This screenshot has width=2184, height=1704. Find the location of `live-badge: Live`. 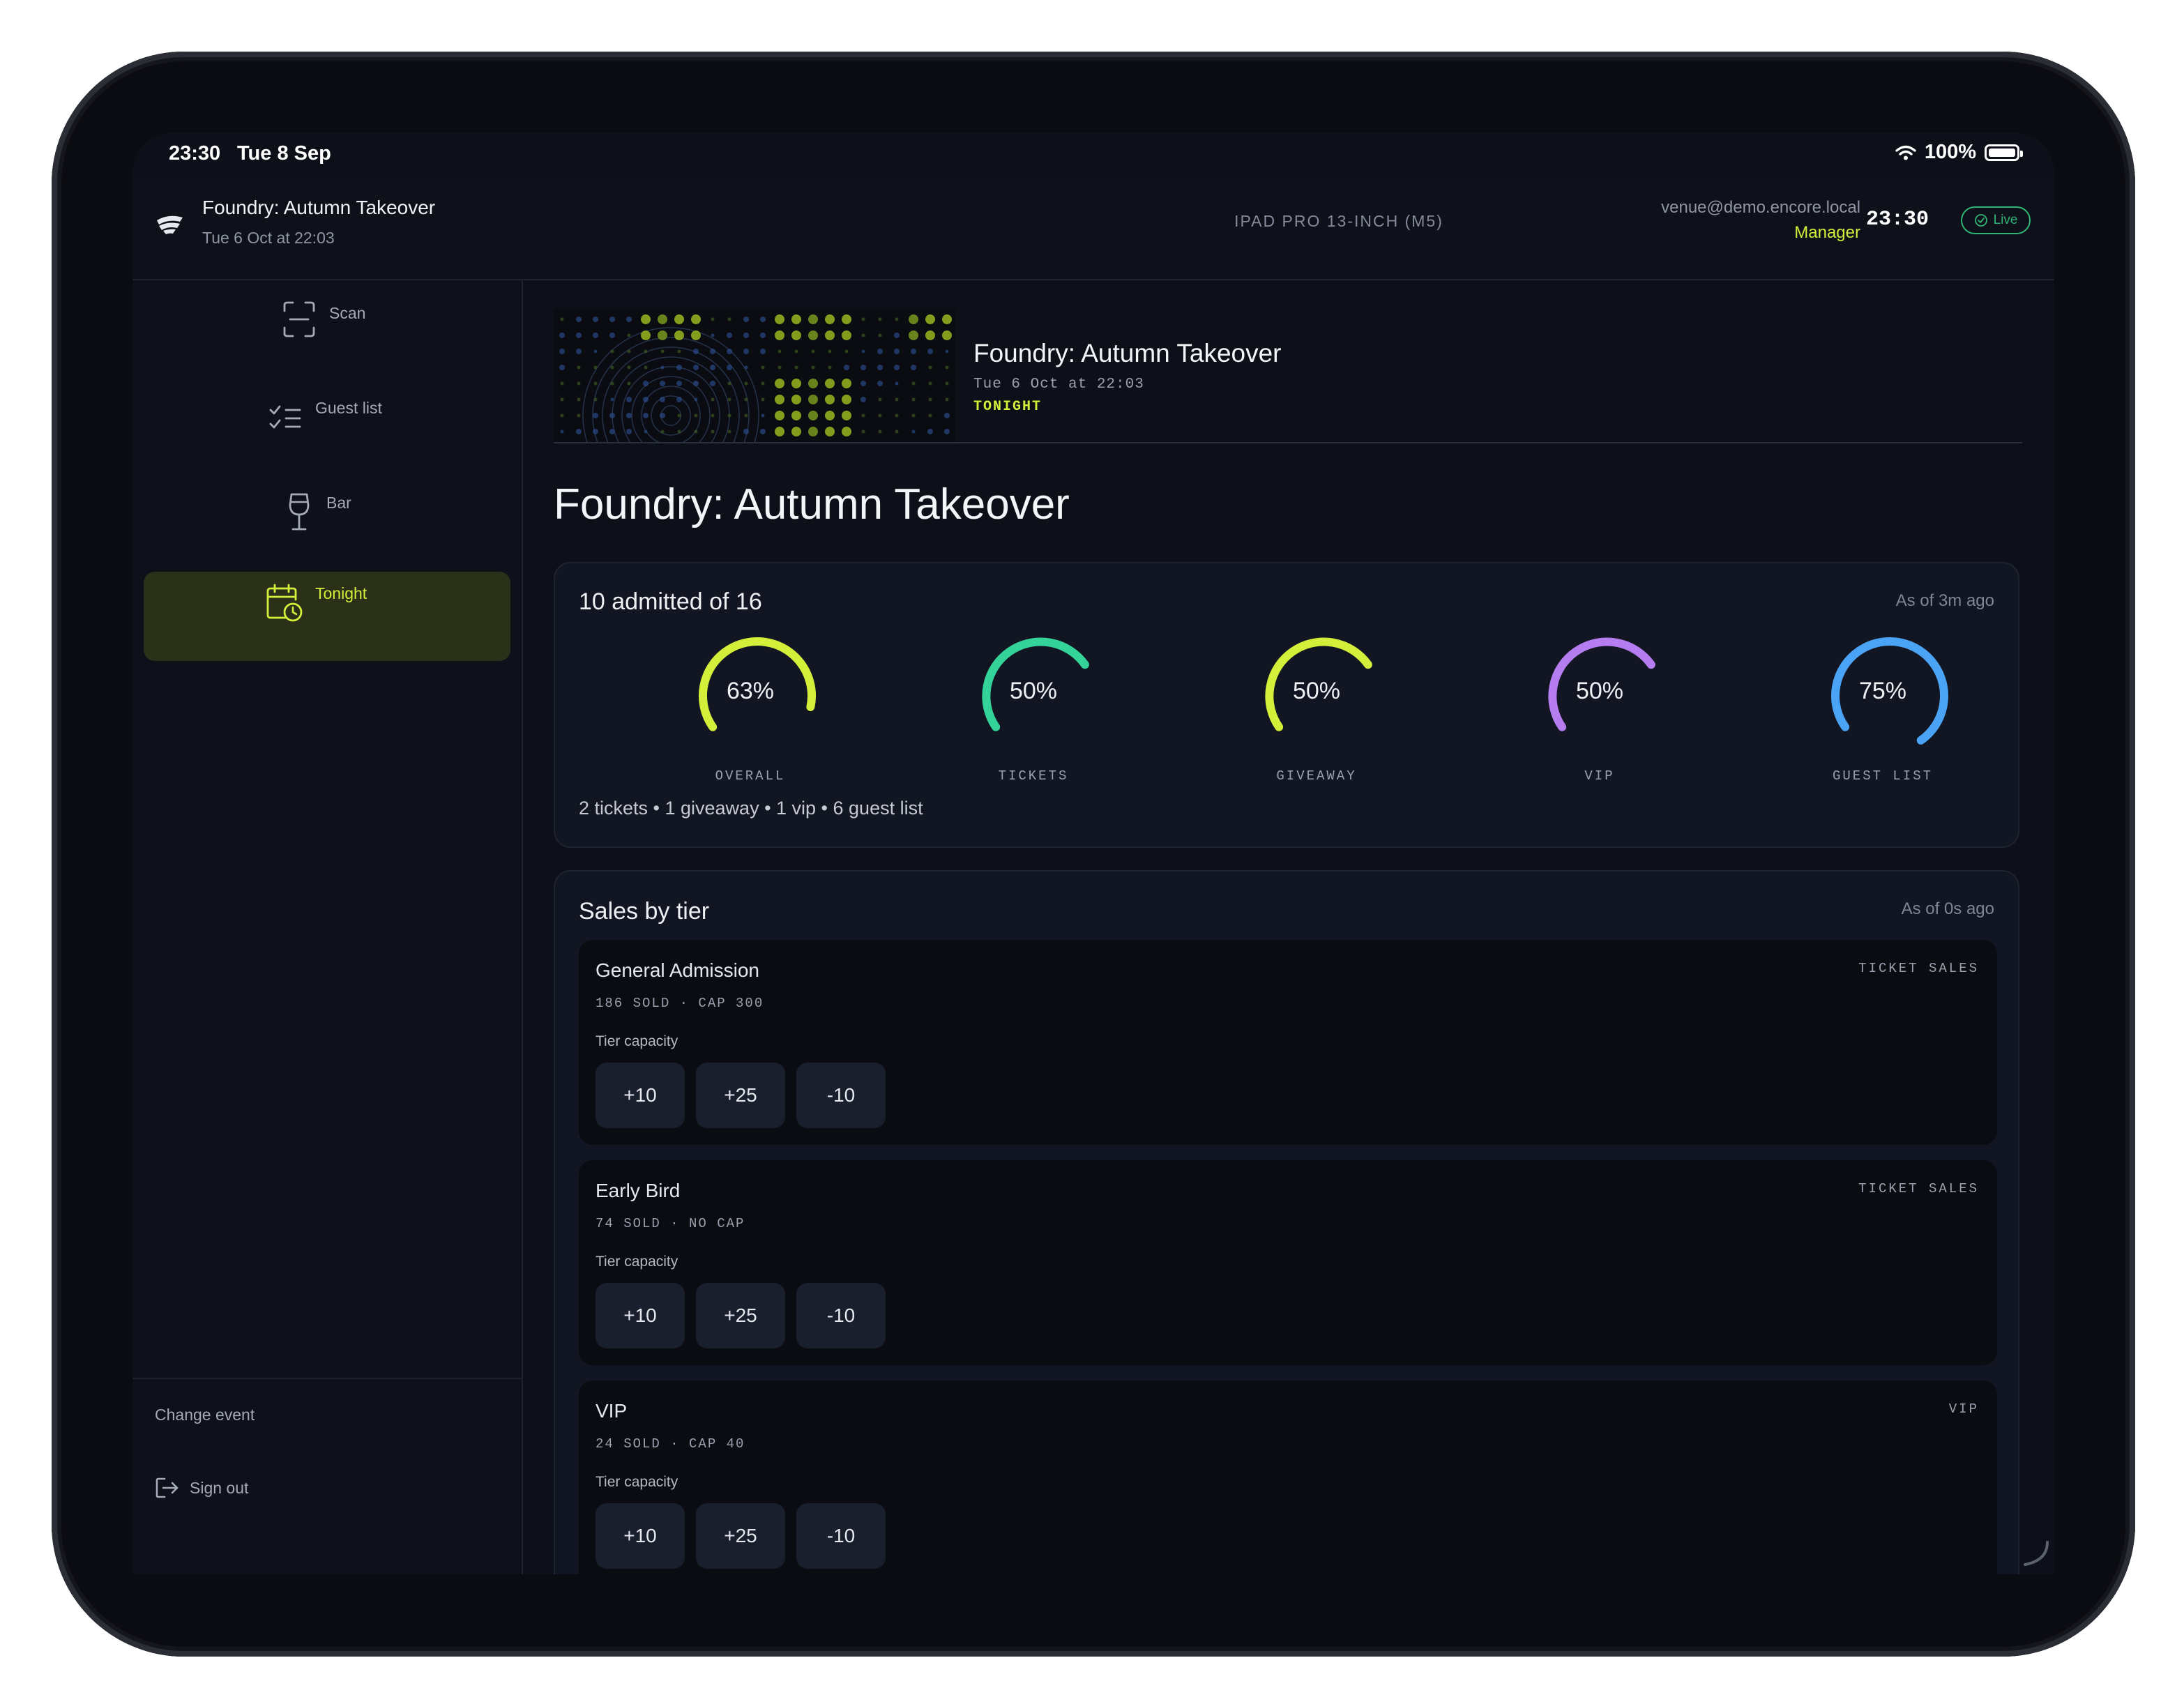

live-badge: Live is located at coordinates (1996, 220).